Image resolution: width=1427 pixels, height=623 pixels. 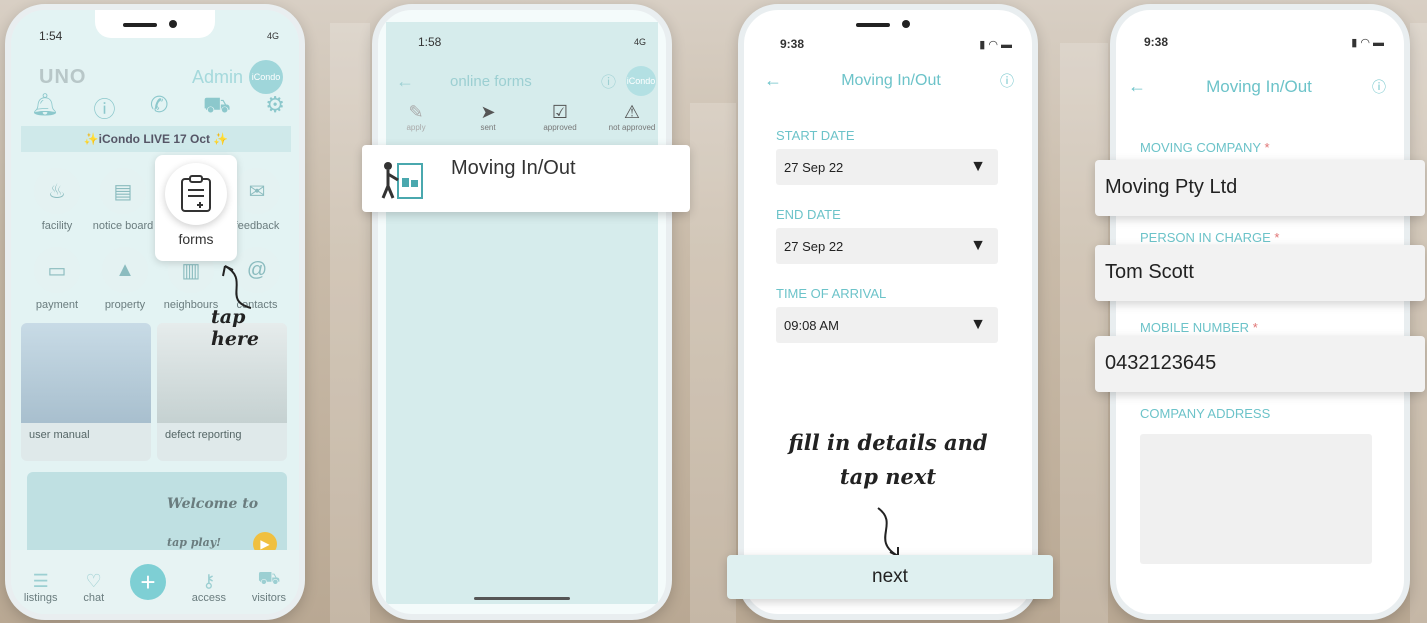 What do you see at coordinates (887, 325) in the screenshot?
I see `arrival-time-select: 09:08 AM ▼` at bounding box center [887, 325].